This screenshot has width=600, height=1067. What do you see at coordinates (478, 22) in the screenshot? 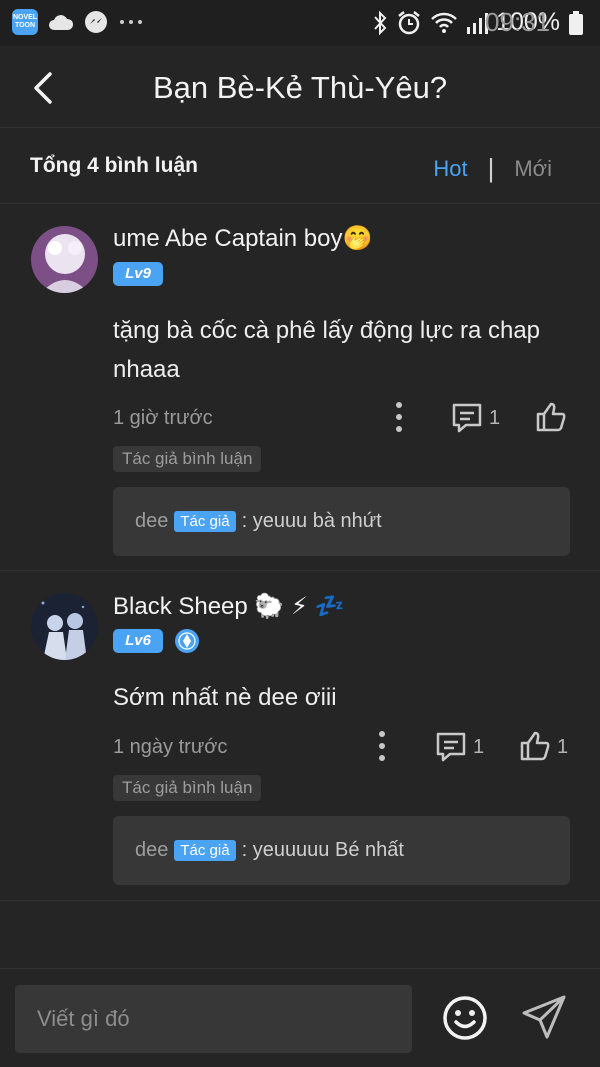
I see `status-right: 100% 09:31` at bounding box center [478, 22].